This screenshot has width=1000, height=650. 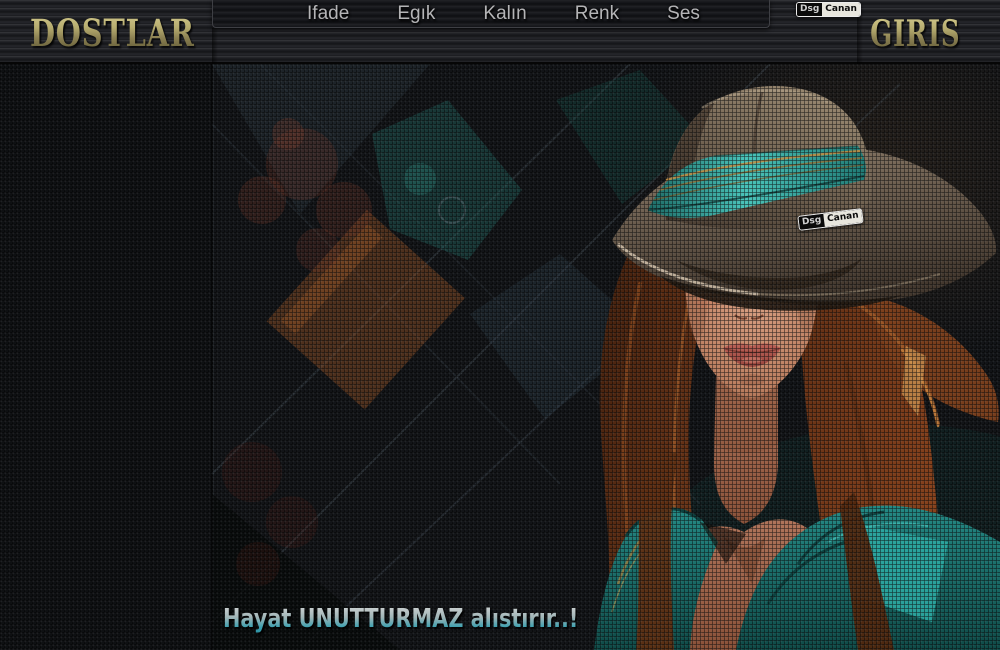 I want to click on menu-item-ifade: Ifade, so click(x=328, y=14).